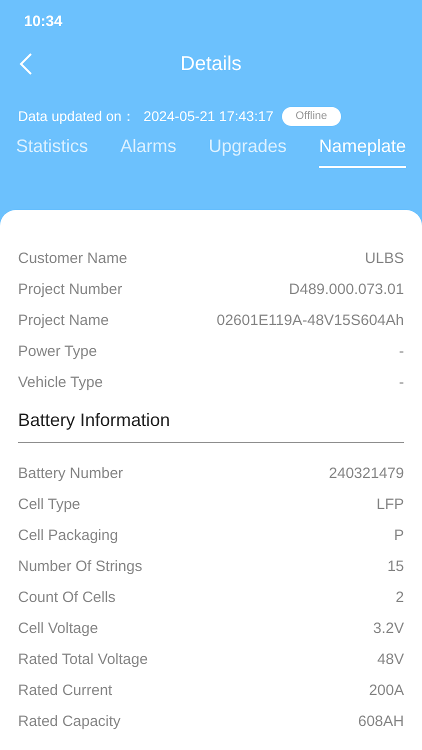  Describe the element at coordinates (366, 474) in the screenshot. I see `field-value: 240321479` at that location.